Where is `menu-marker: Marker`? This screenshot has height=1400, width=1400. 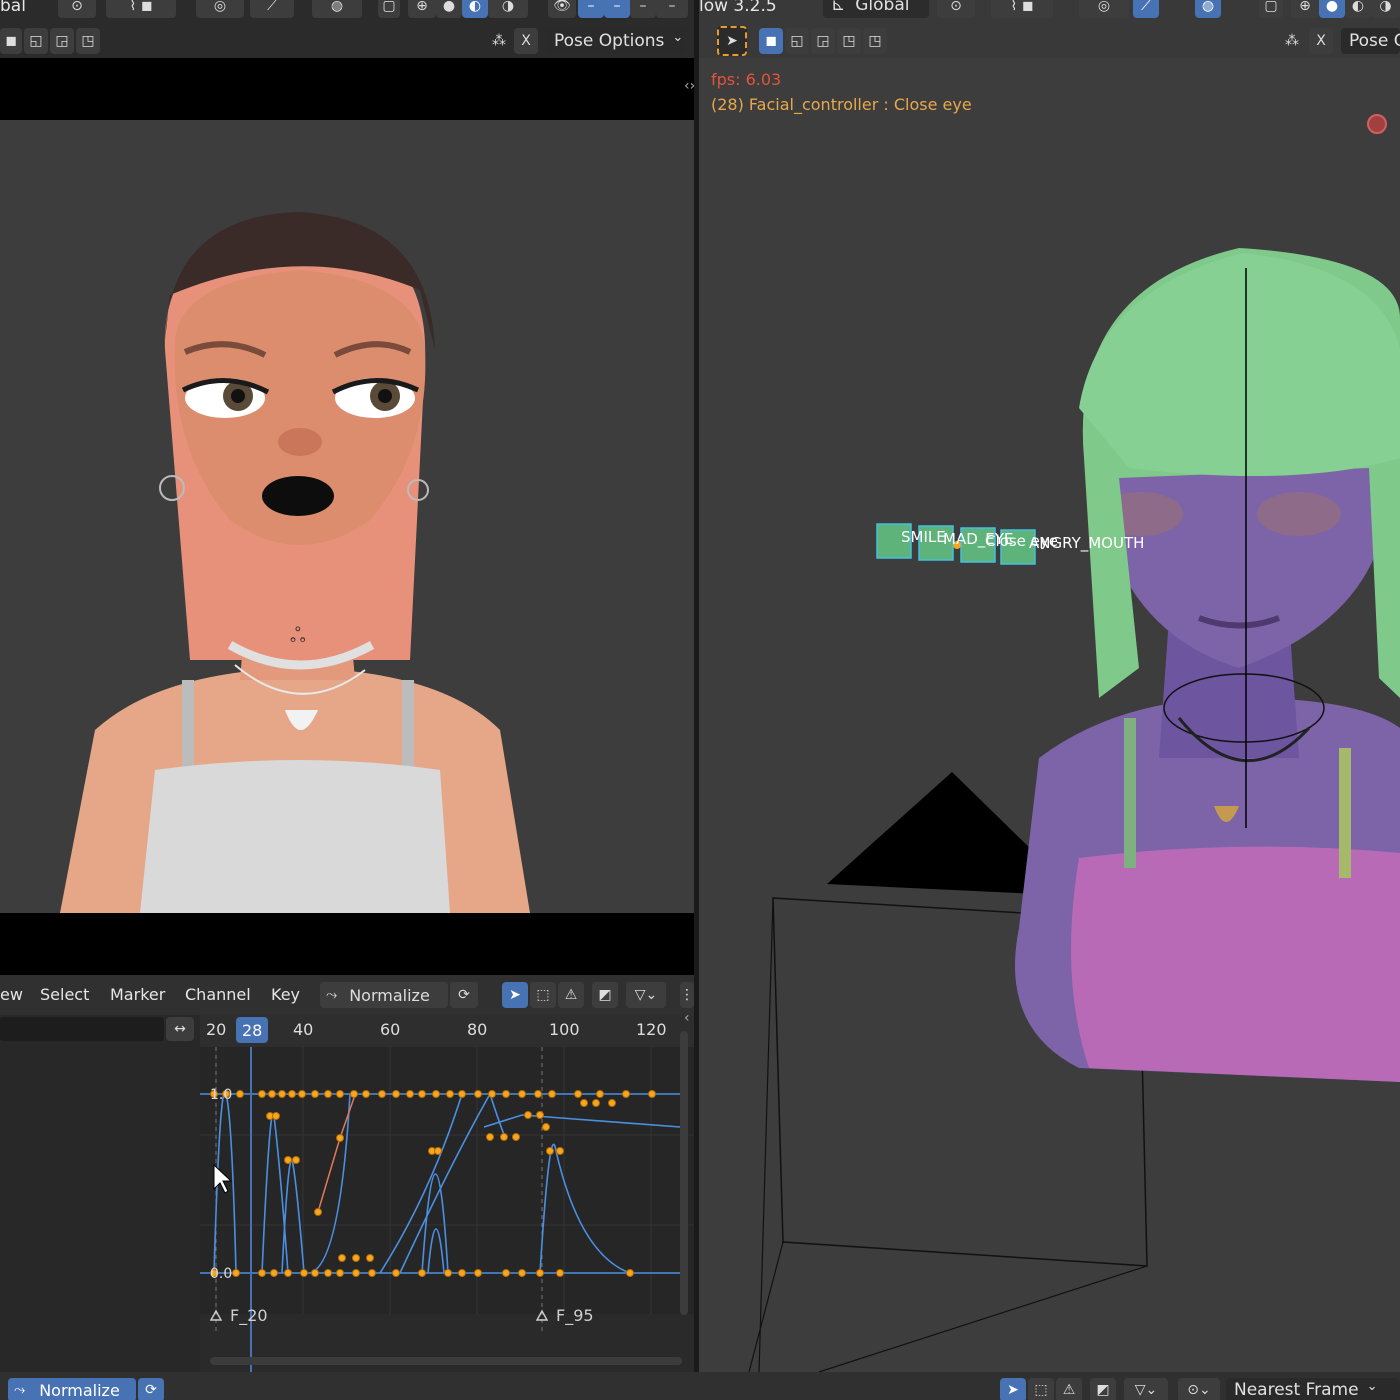
menu-marker: Marker is located at coordinates (137, 994).